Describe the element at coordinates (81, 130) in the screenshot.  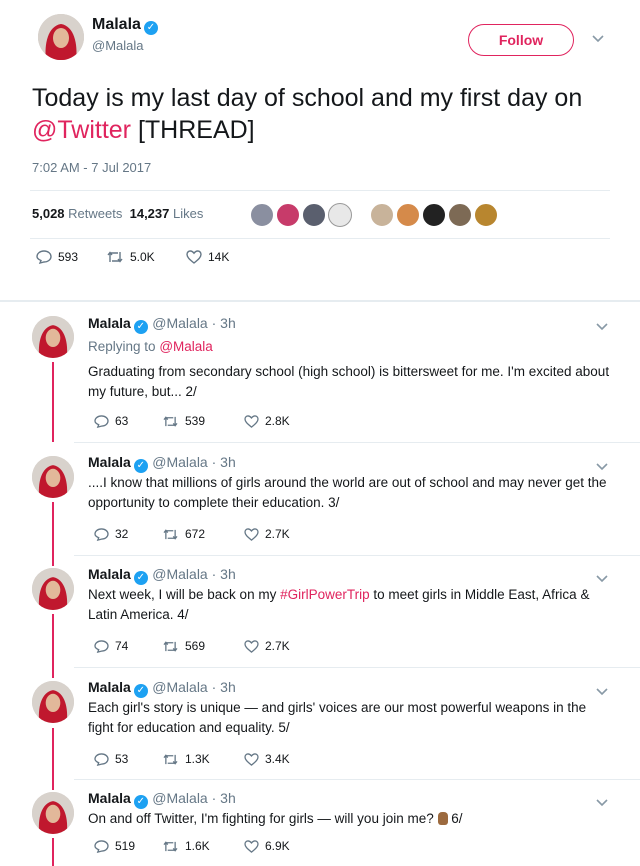
I see `mention-link: @Twitter` at that location.